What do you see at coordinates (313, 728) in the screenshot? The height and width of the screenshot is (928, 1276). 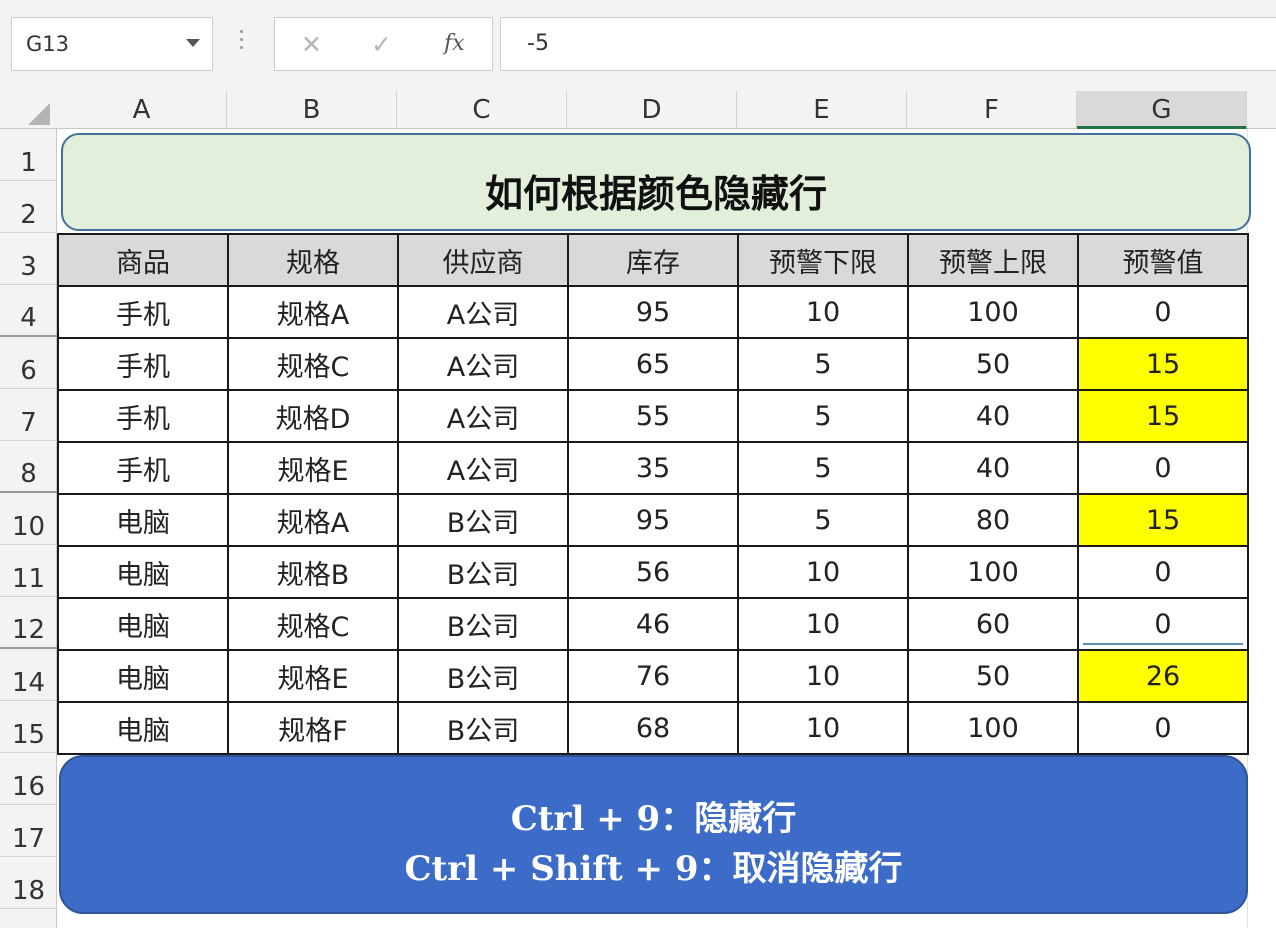 I see `table-cell: 规格F` at bounding box center [313, 728].